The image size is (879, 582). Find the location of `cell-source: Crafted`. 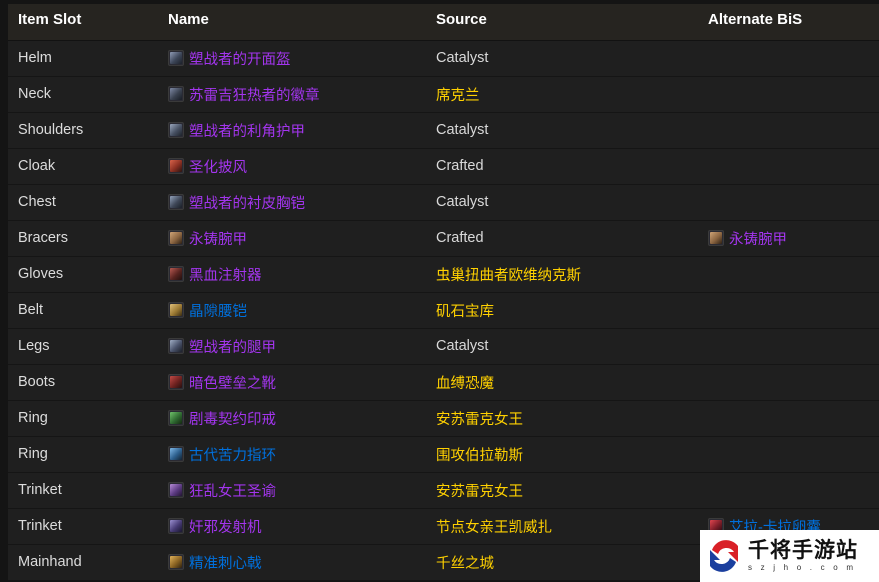

cell-source: Crafted is located at coordinates (564, 238).